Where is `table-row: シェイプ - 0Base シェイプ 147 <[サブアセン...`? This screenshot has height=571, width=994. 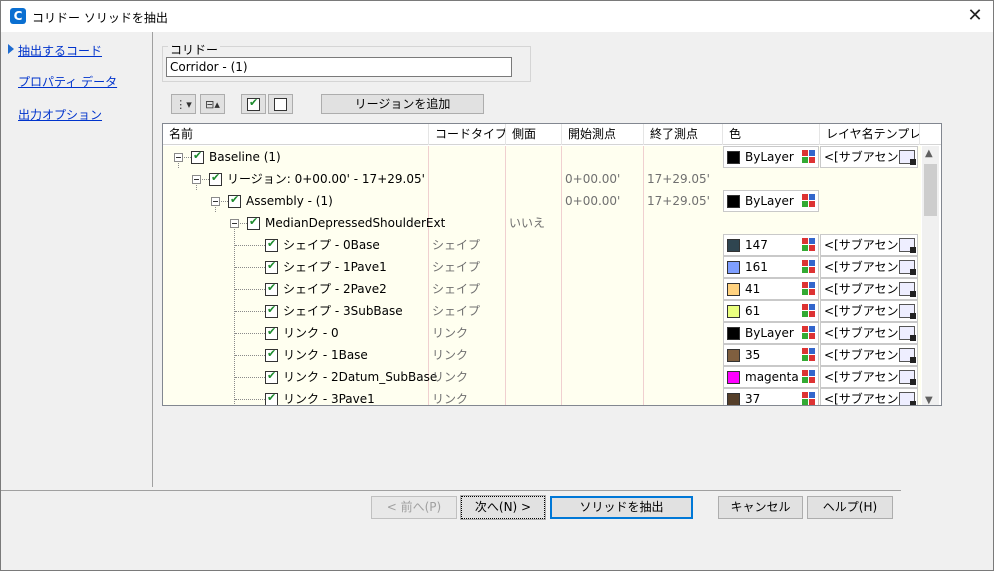
table-row: シェイプ - 0Base シェイプ 147 <[サブアセン... is located at coordinates (542, 245).